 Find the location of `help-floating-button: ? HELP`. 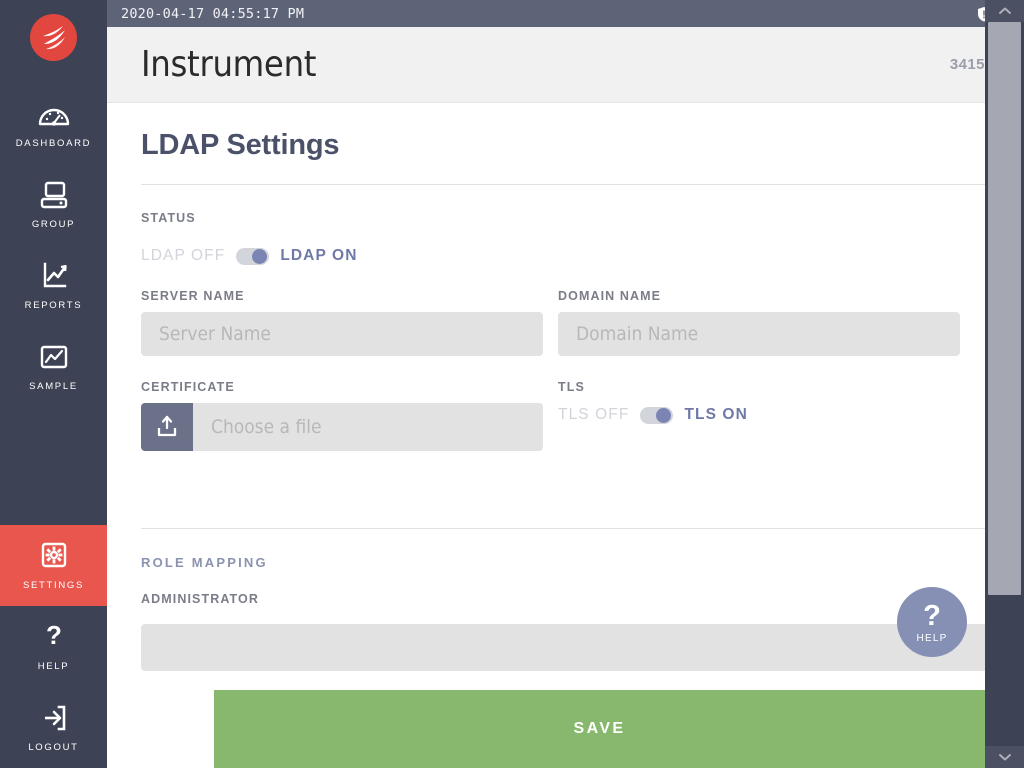

help-floating-button: ? HELP is located at coordinates (932, 622).